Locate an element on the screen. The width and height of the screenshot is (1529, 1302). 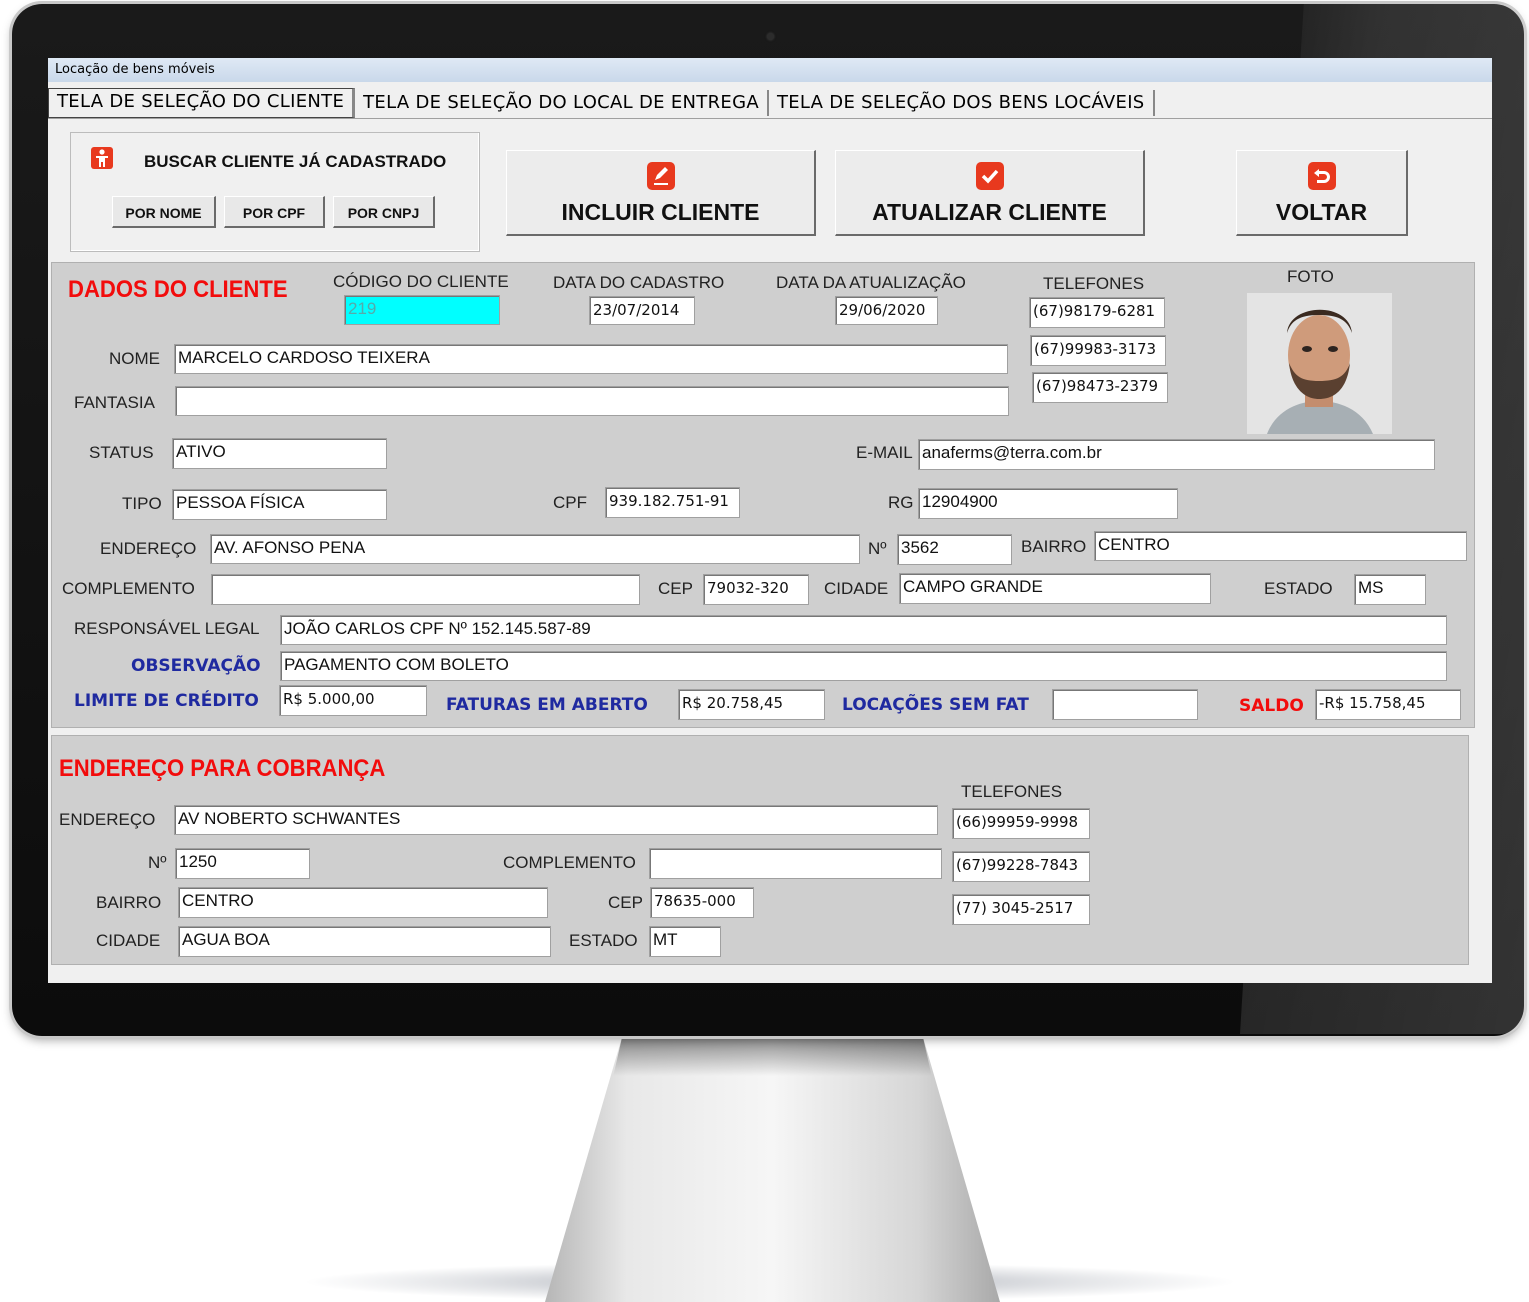
telefones-label: TELEFONES is located at coordinates (1094, 283).